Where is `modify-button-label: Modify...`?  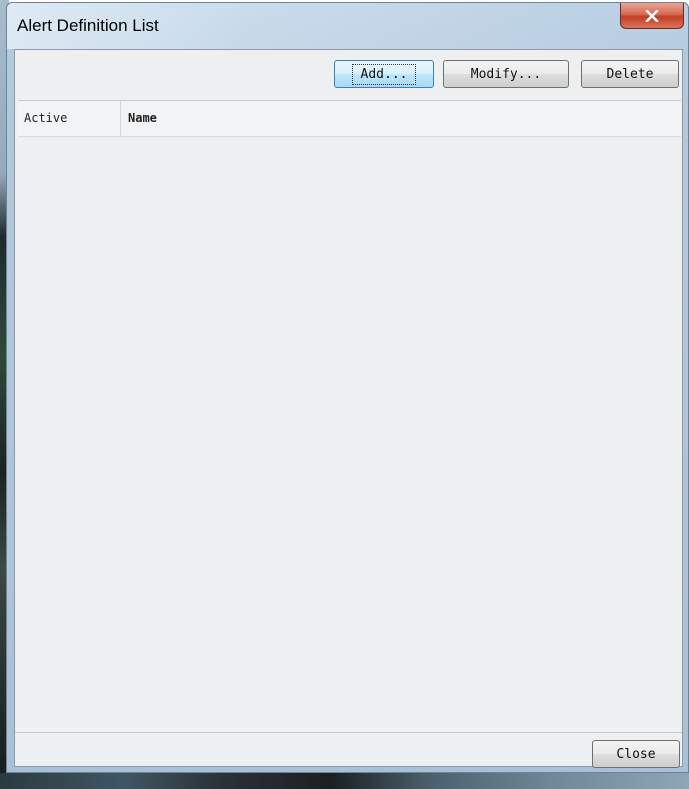
modify-button-label: Modify... is located at coordinates (506, 74).